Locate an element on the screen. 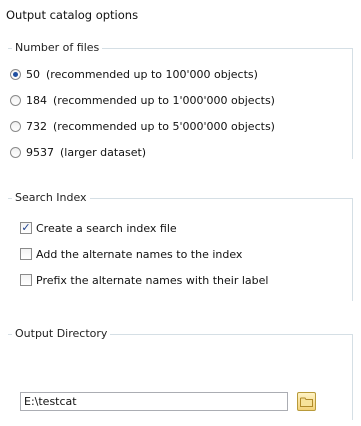  folder-icon is located at coordinates (306, 402).